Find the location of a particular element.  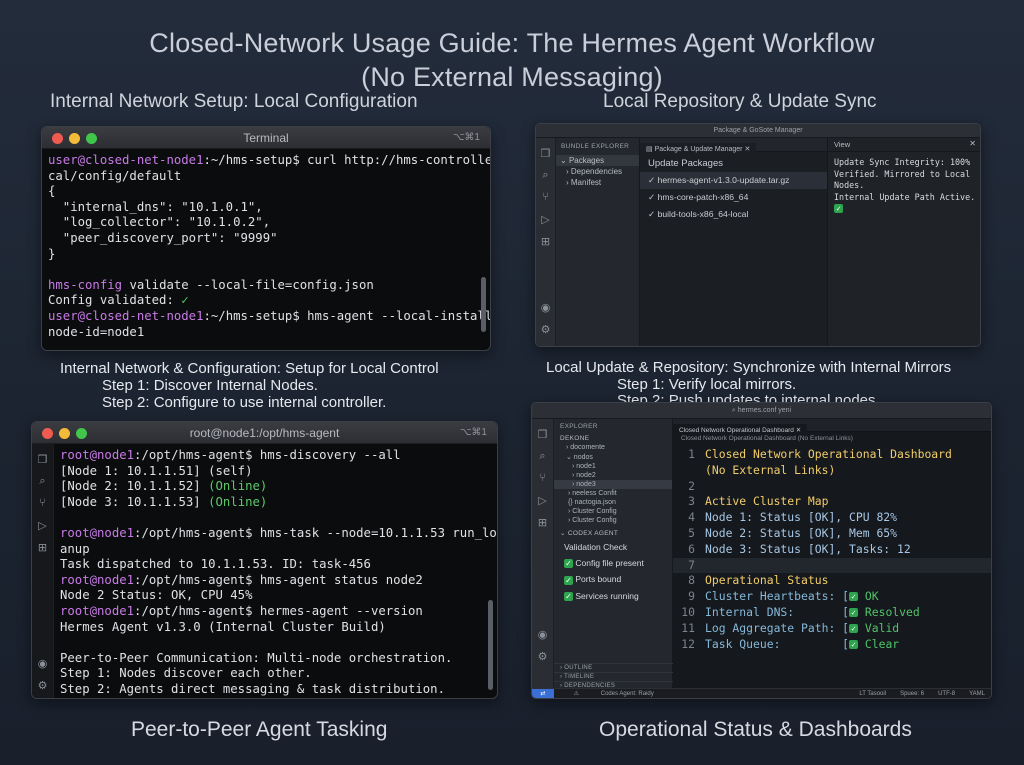

code-text: Node 2: Status [OK], Mem 65% is located at coordinates (801, 532).